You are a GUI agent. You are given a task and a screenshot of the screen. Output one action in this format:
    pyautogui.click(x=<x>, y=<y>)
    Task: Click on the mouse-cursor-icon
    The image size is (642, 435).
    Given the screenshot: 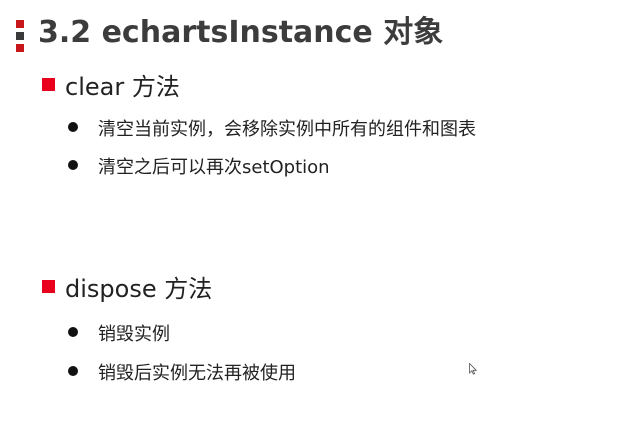 What is the action you would take?
    pyautogui.click(x=473, y=369)
    